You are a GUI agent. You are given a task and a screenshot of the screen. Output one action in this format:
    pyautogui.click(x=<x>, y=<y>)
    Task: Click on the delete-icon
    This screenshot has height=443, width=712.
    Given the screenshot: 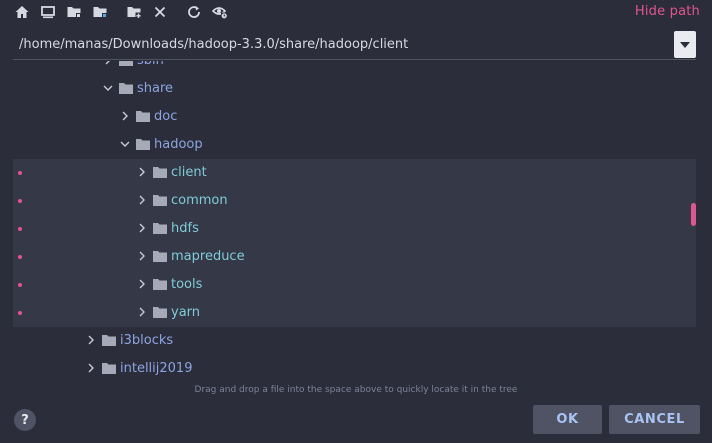 What is the action you would take?
    pyautogui.click(x=160, y=12)
    